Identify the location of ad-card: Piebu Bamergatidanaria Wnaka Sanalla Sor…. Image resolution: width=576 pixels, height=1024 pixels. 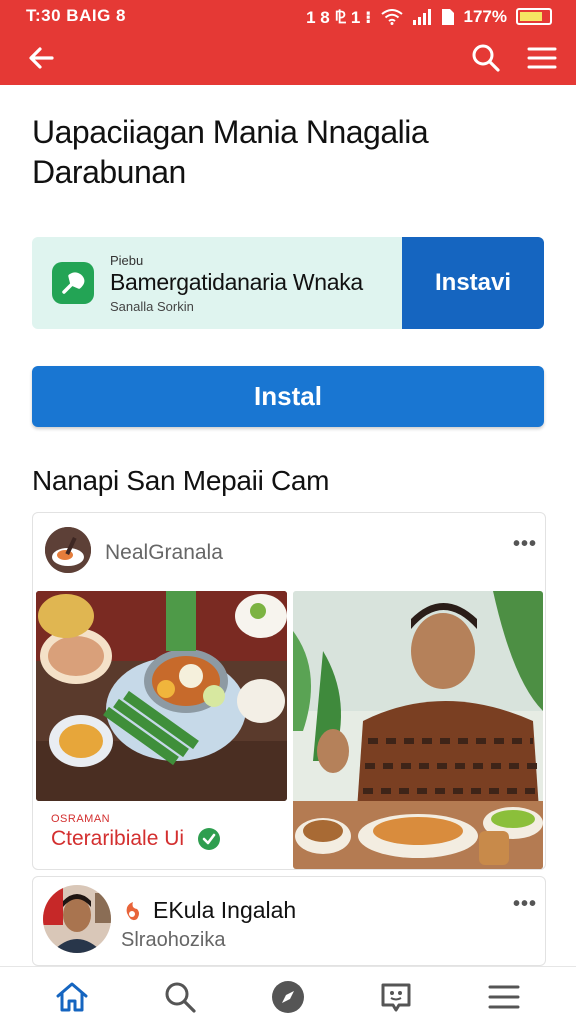
(288, 283).